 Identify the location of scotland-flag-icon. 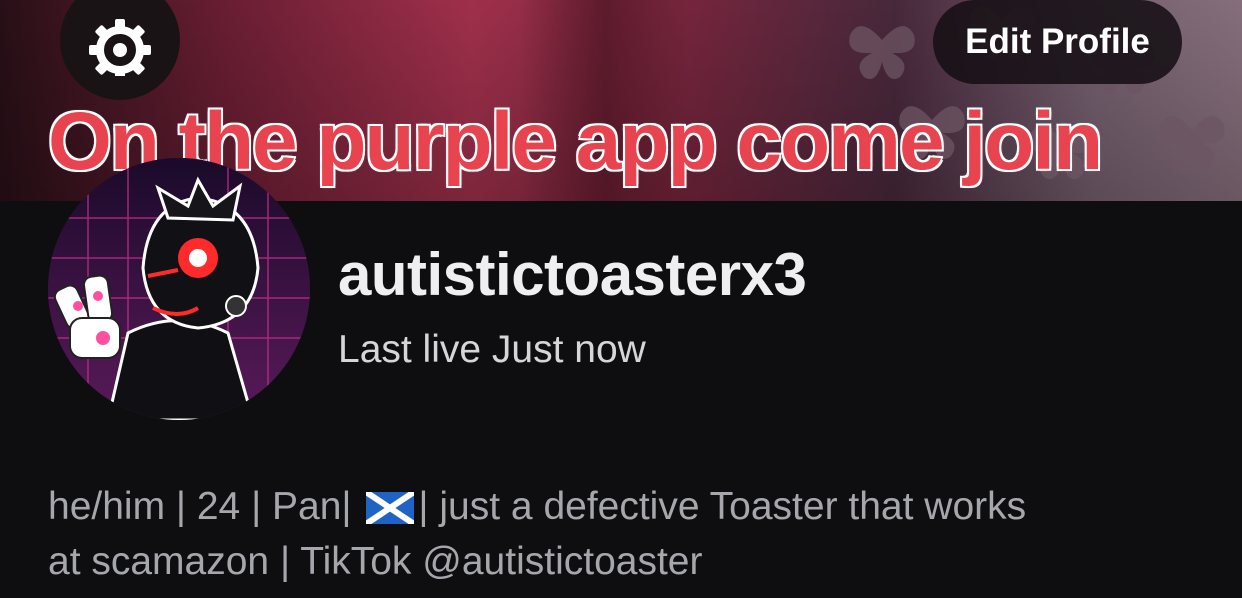
(390, 512).